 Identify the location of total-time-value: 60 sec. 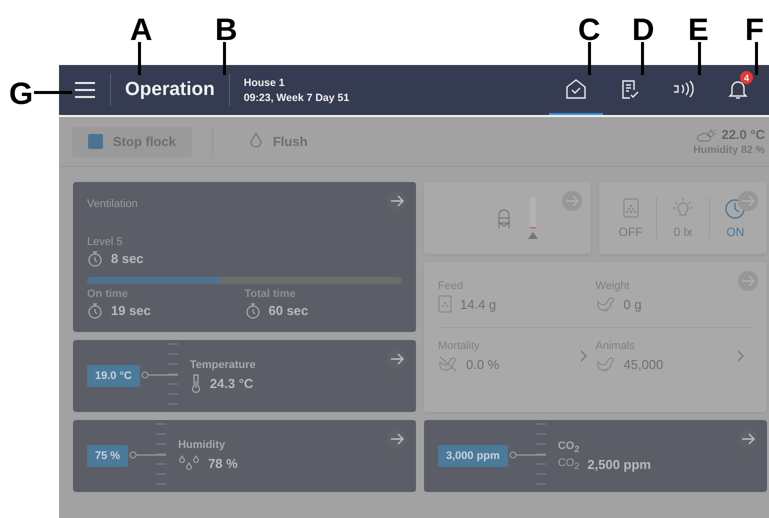
(288, 310).